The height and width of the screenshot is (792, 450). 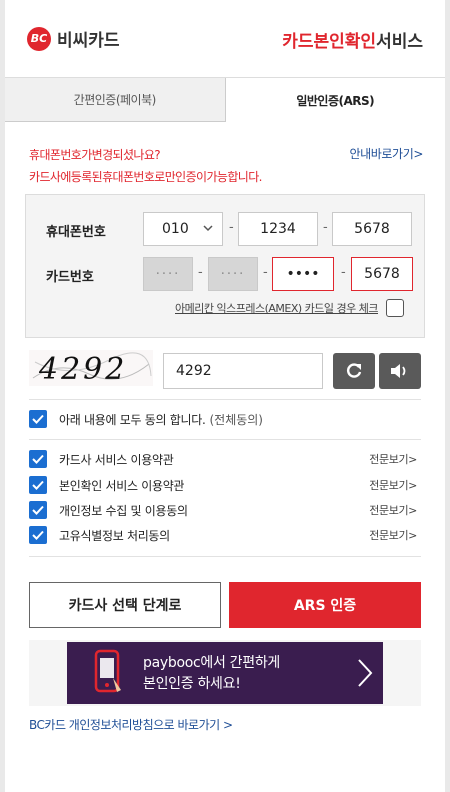 I want to click on captcha-text: 4292, so click(x=82, y=369).